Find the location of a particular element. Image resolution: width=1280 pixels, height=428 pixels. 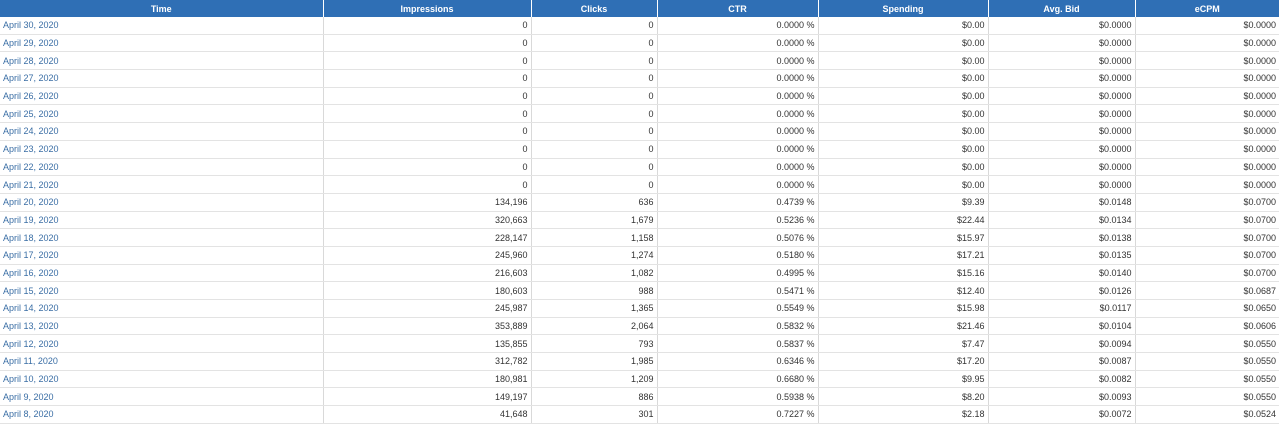

time-cell: April 16, 2020 is located at coordinates (162, 273).